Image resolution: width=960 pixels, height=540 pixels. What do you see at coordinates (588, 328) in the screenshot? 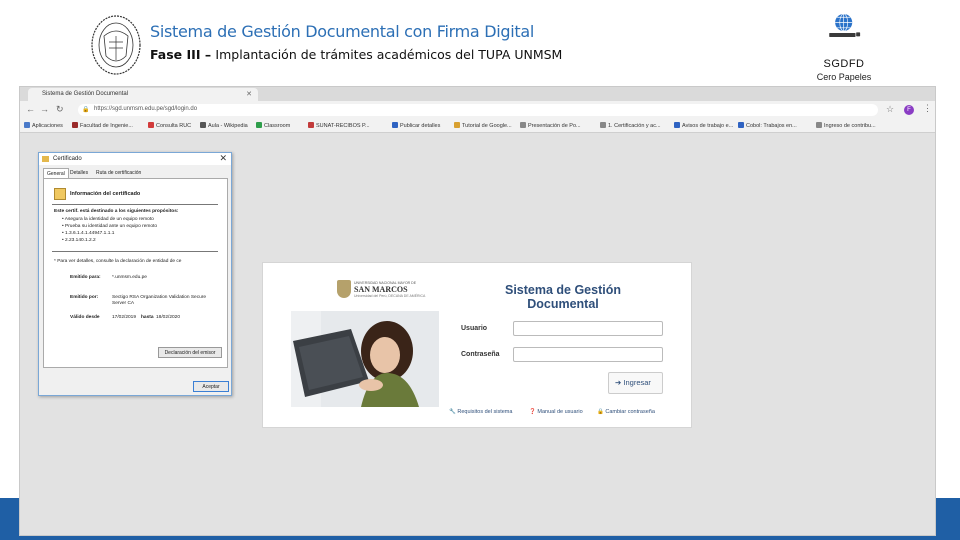
I see `user-input` at bounding box center [588, 328].